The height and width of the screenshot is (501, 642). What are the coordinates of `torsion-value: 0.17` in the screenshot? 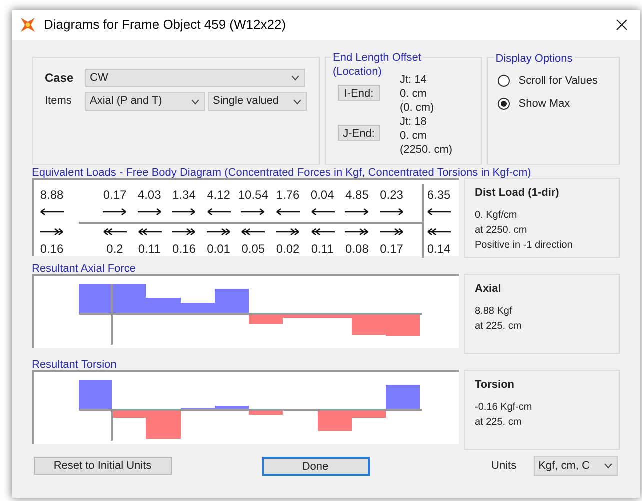 It's located at (392, 249).